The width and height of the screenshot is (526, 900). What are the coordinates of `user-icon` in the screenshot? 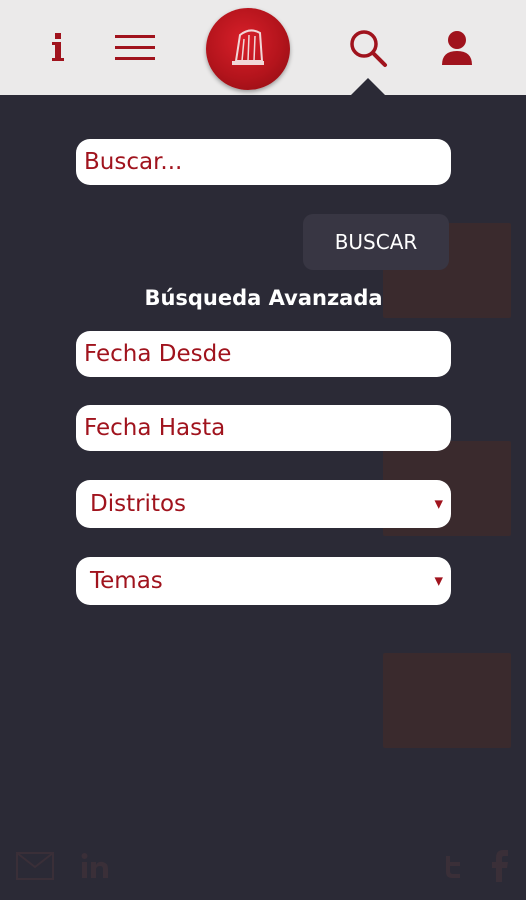 It's located at (457, 47).